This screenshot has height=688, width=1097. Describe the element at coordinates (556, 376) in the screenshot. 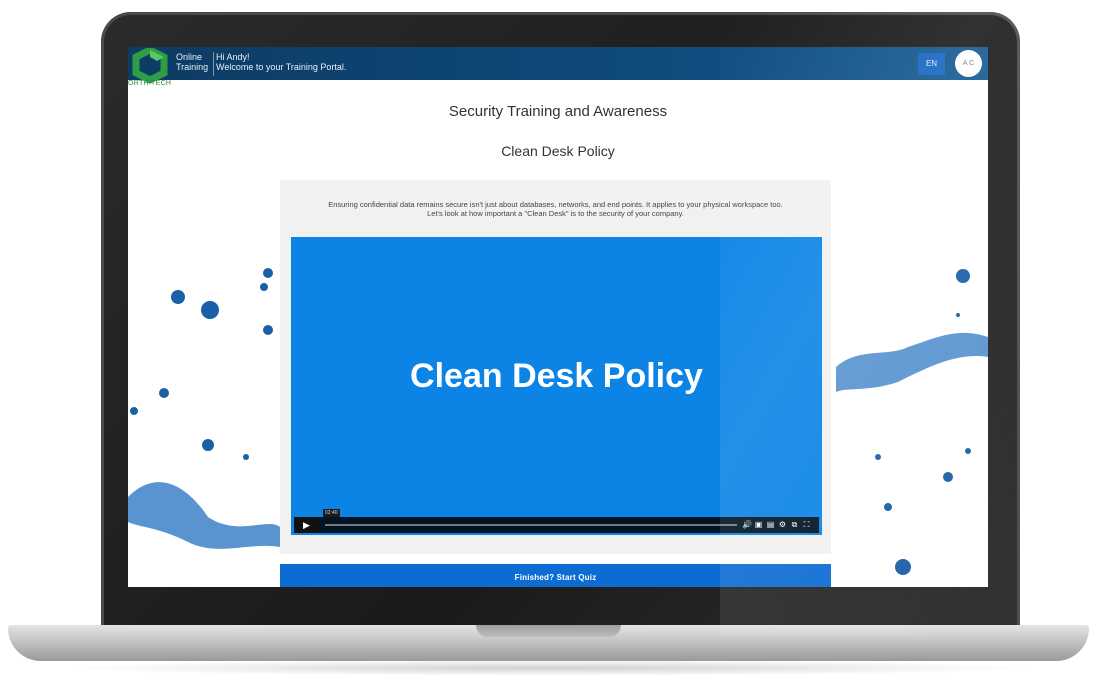

I see `video-title: Clean Desk Policy` at that location.